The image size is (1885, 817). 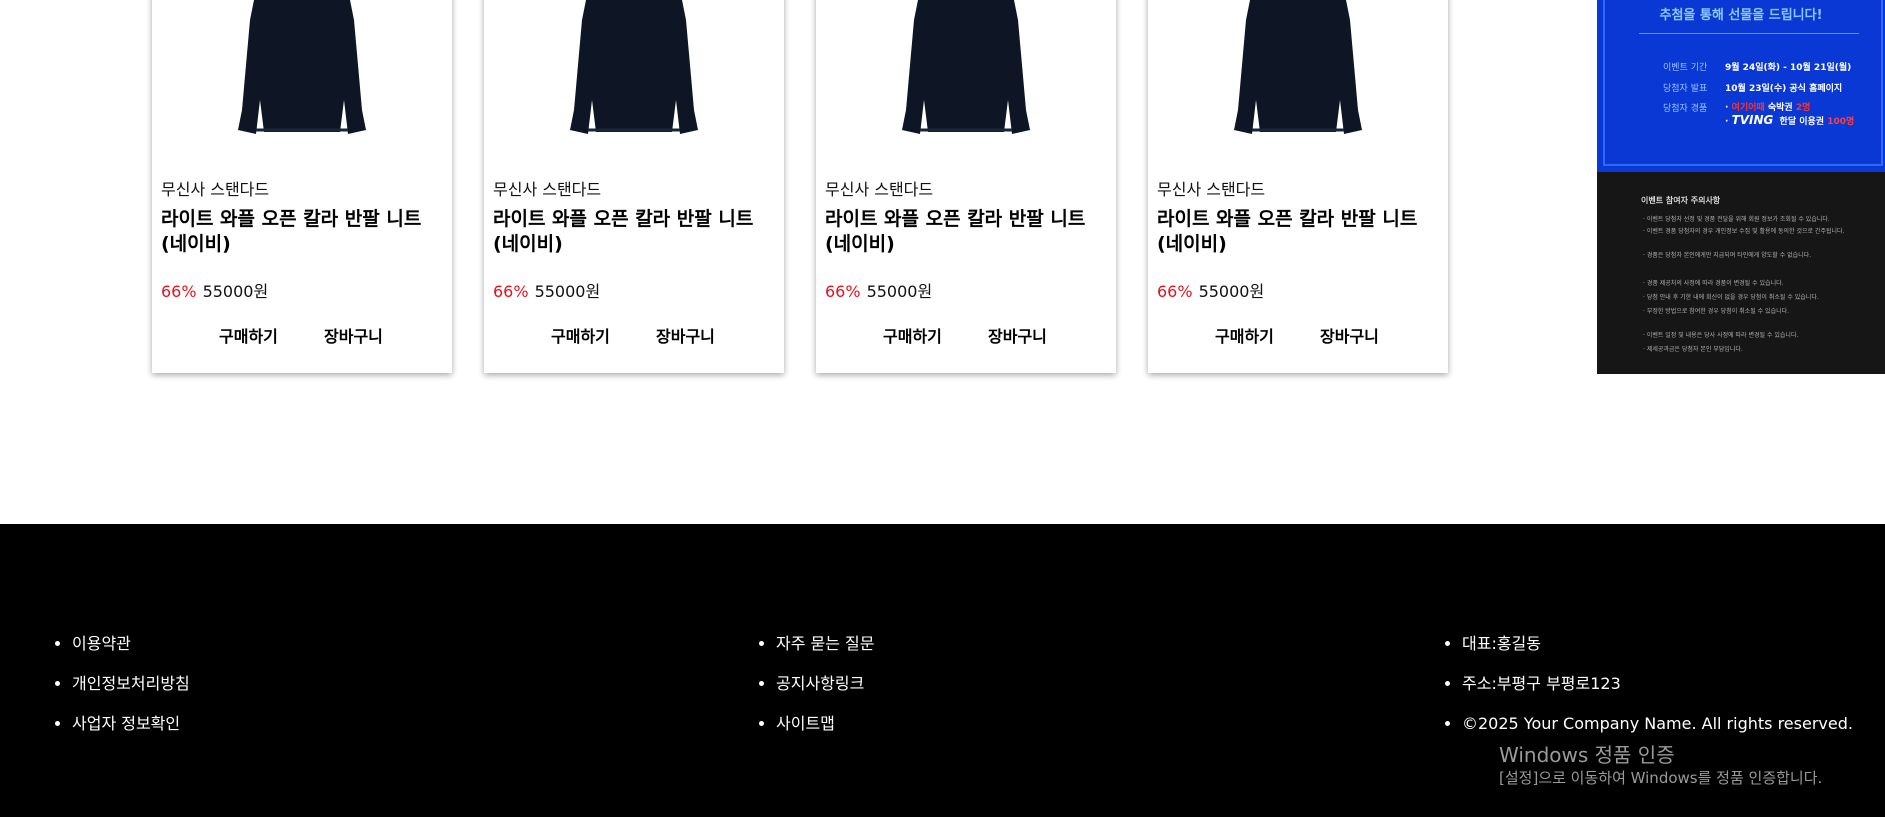 What do you see at coordinates (1784, 89) in the screenshot?
I see `event-row-value: 10월 23일(수) 공식 홈페이지` at bounding box center [1784, 89].